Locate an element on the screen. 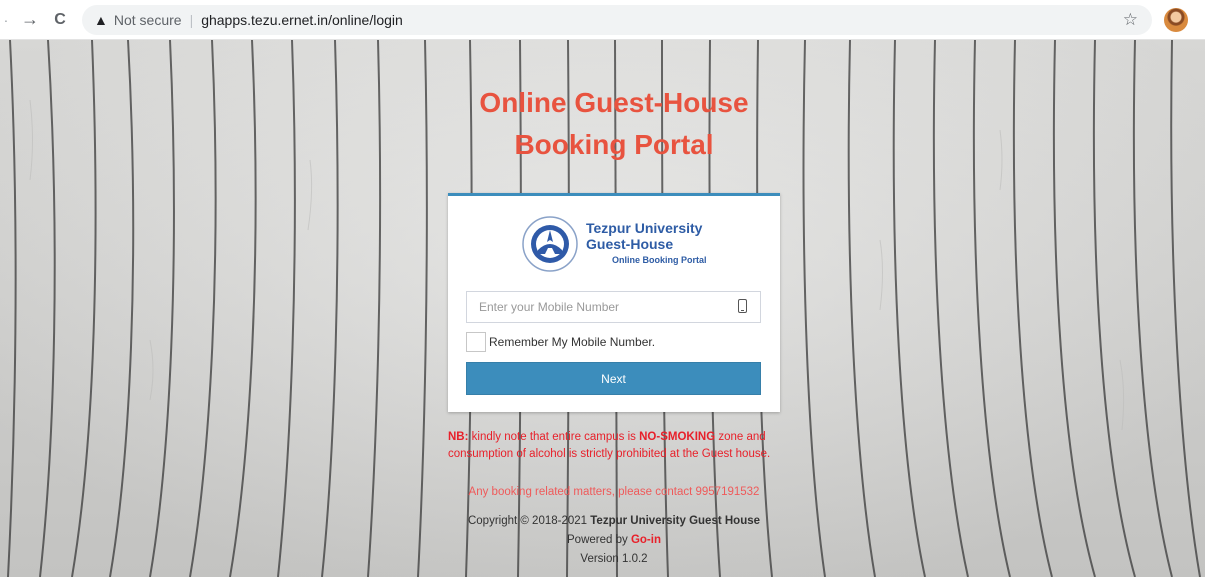 This screenshot has width=1205, height=577. mobile-phone-icon is located at coordinates (742, 306).